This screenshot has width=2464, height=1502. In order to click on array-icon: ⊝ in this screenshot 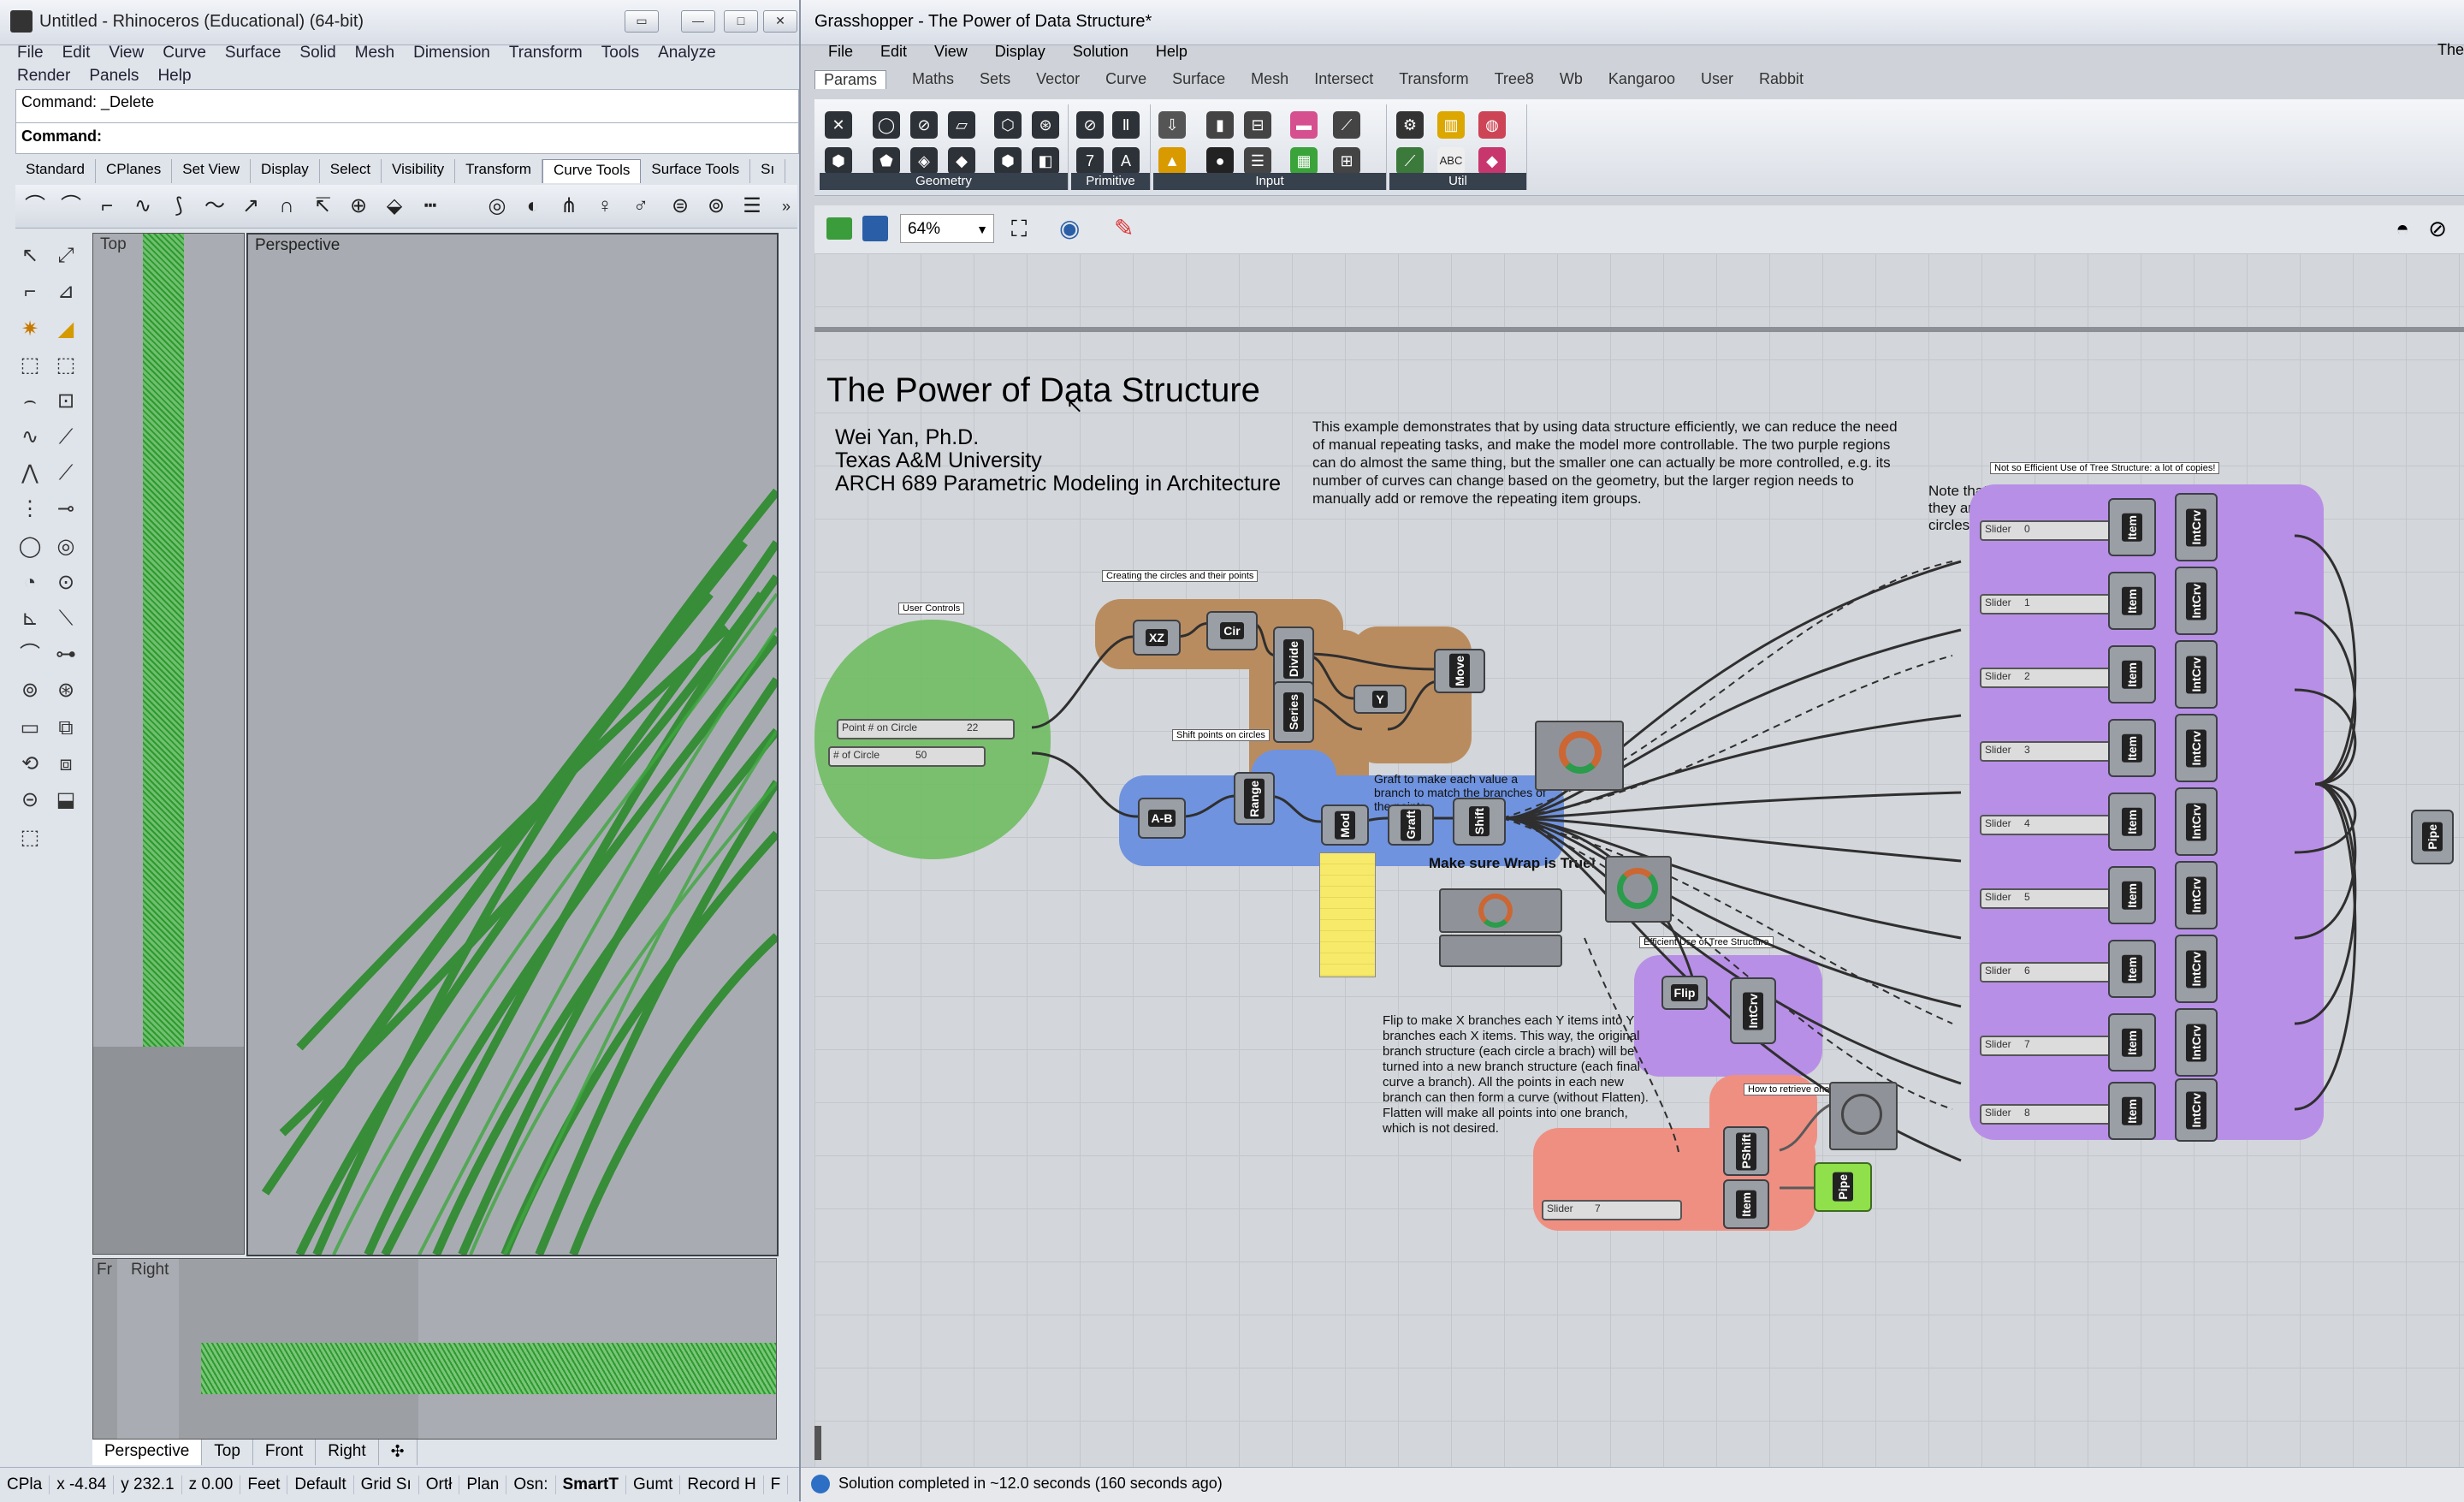, I will do `click(29, 800)`.